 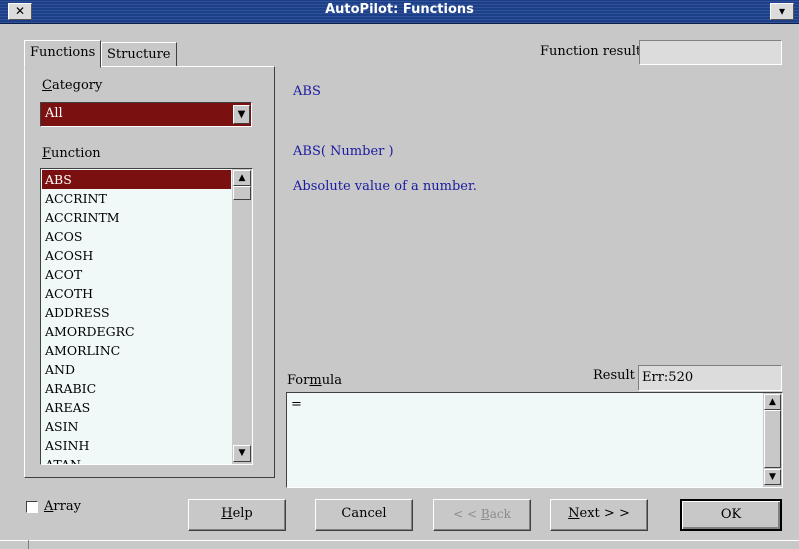 I want to click on function-result-label: Function result, so click(x=591, y=51).